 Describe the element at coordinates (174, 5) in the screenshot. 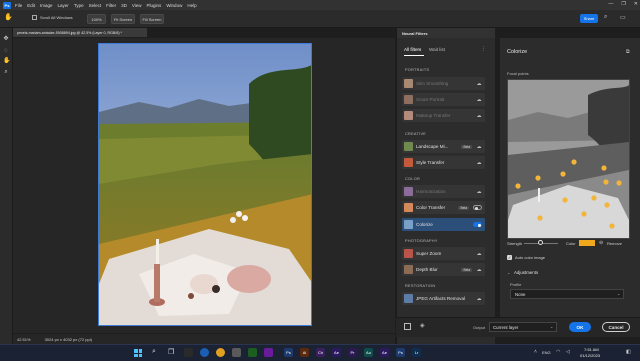

I see `menu-window: Window` at that location.